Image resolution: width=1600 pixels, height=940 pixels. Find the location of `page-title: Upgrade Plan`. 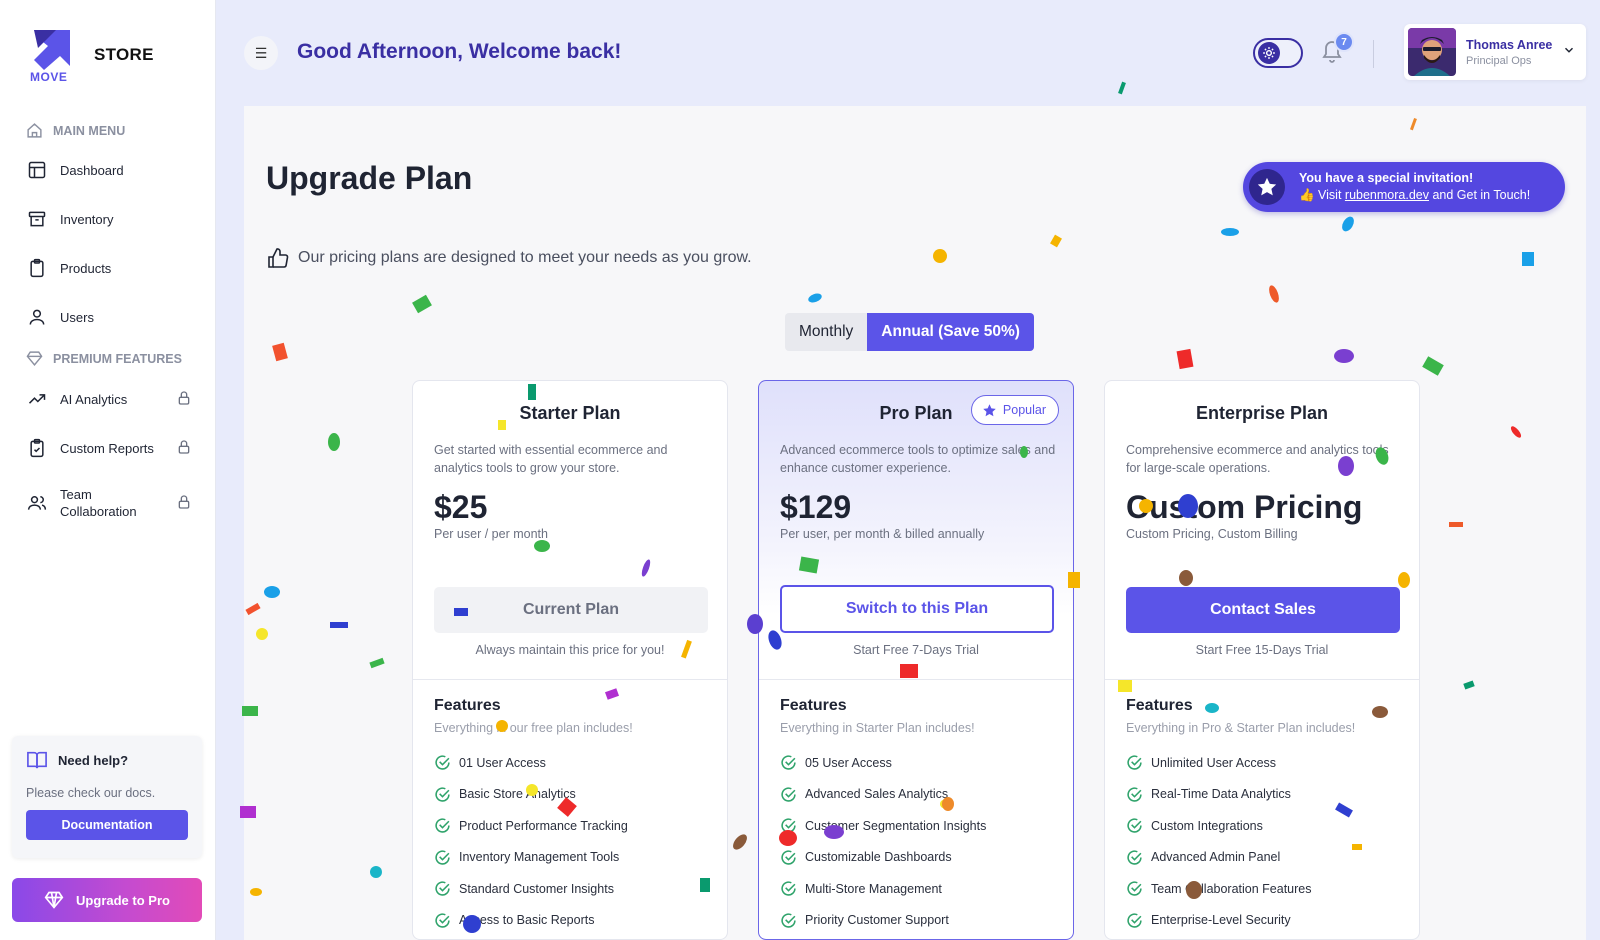

page-title: Upgrade Plan is located at coordinates (369, 178).